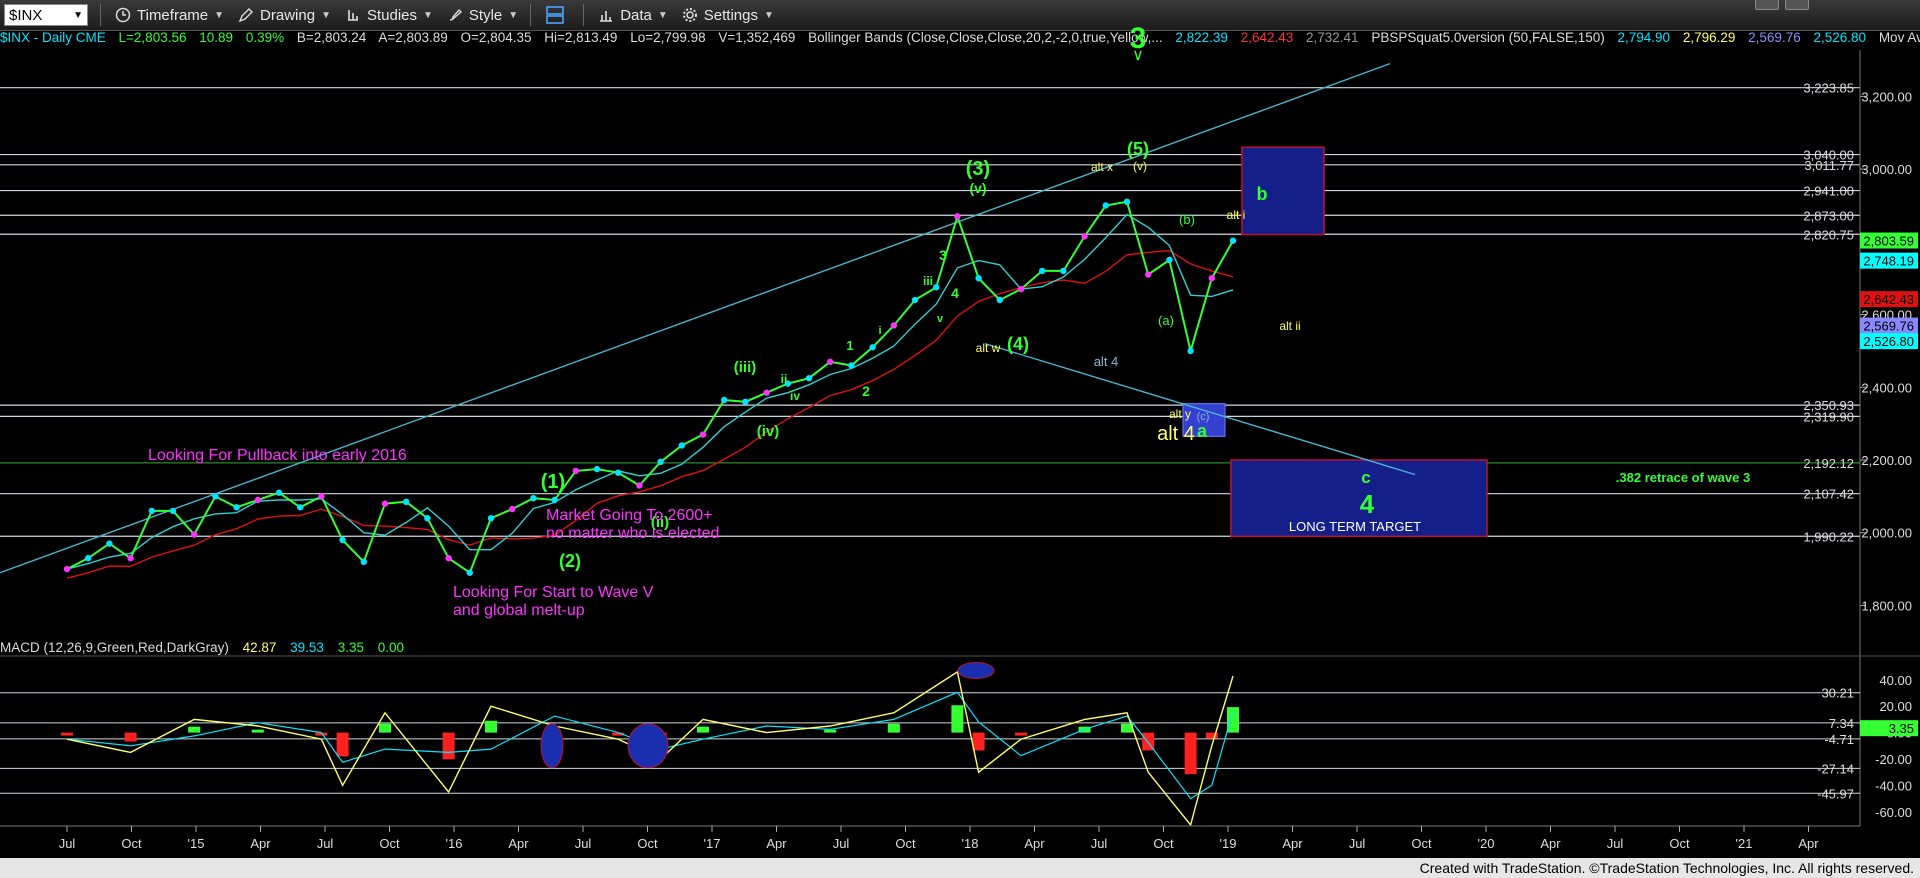 This screenshot has width=1920, height=878. Describe the element at coordinates (1289, 326) in the screenshot. I see `wave-label: alt ii` at that location.